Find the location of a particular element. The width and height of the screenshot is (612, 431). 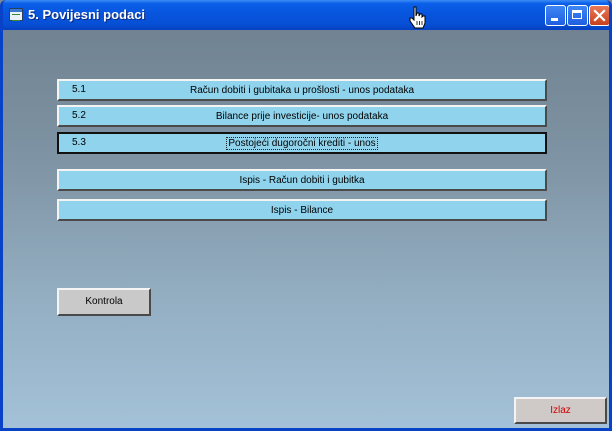

existing-loans-button: 5.3 Postojeći dugoročni krediti - unos is located at coordinates (302, 143).